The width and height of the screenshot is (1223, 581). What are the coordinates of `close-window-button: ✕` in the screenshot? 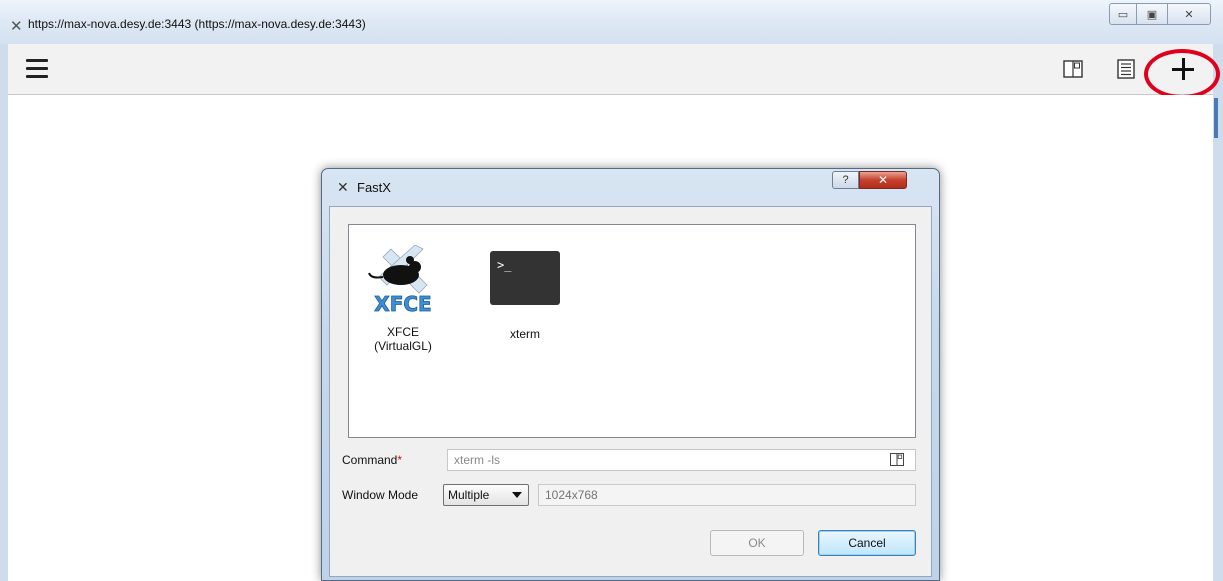 It's located at (1189, 14).